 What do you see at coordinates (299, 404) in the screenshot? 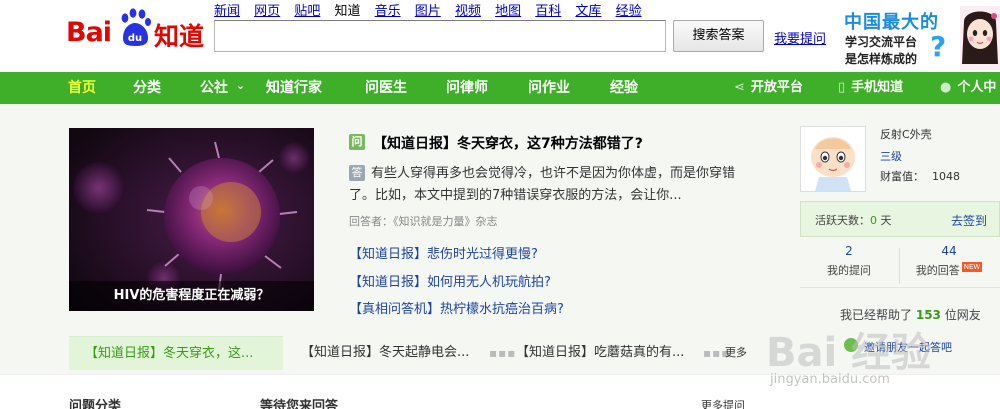
I see `waiting-answers-heading: 等待您来回答` at bounding box center [299, 404].